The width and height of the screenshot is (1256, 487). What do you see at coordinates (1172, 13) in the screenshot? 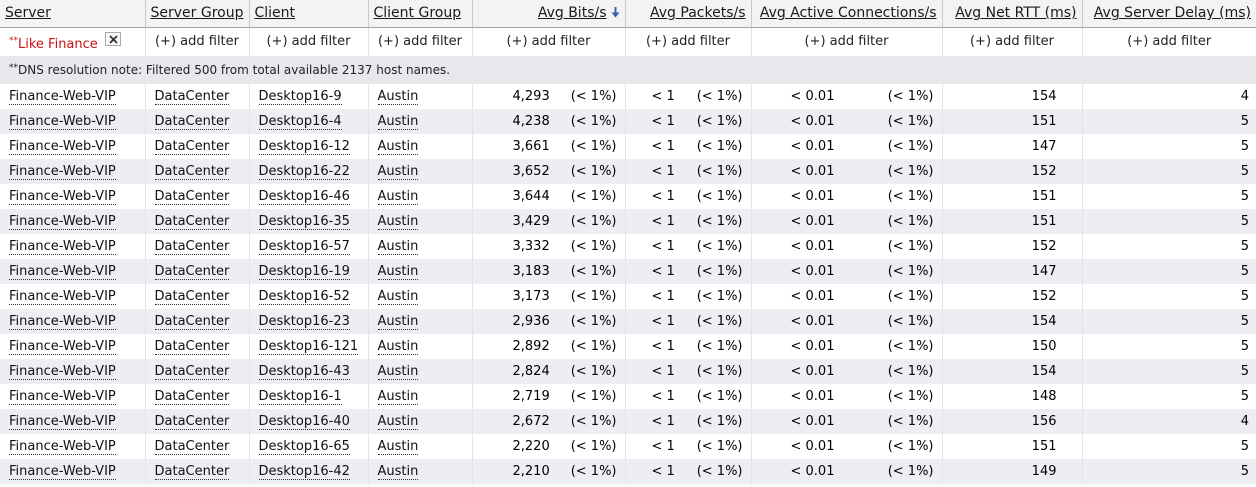
I see `column-header-label: Avg Server Delay (ms)` at bounding box center [1172, 13].